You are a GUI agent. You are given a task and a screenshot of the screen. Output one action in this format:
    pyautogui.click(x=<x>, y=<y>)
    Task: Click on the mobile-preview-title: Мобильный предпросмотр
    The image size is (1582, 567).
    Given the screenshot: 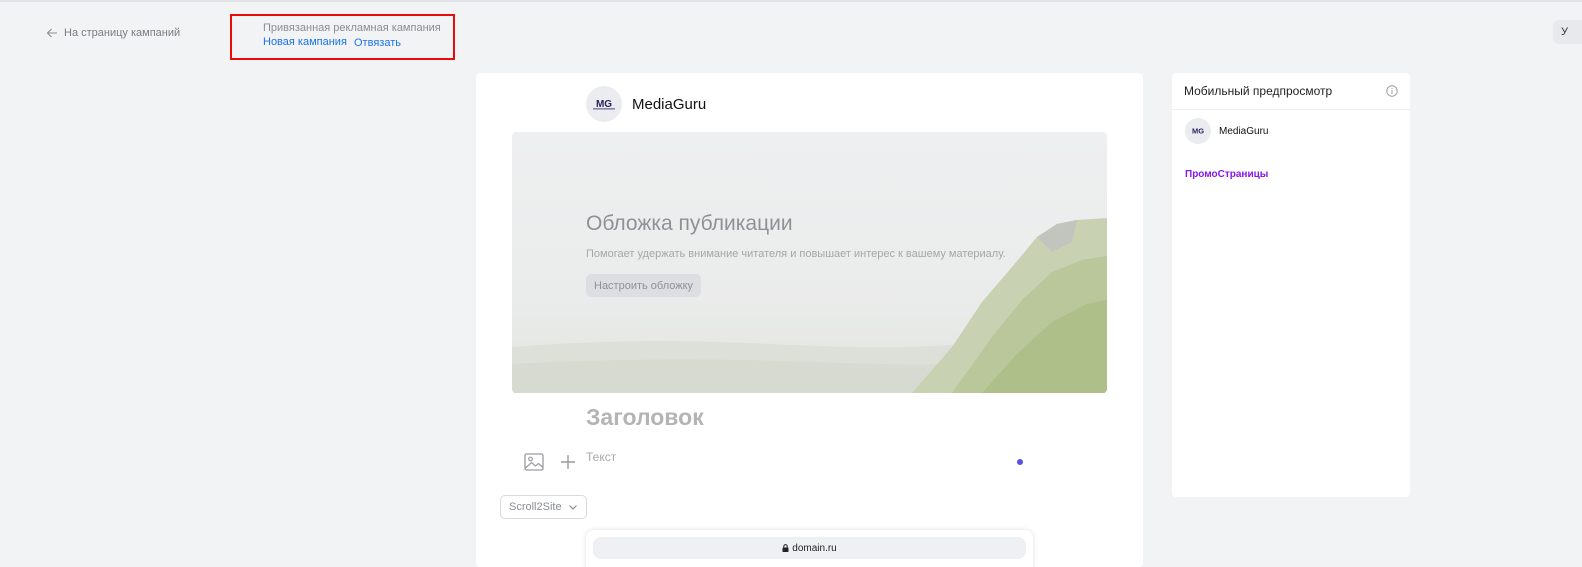 What is the action you would take?
    pyautogui.click(x=1258, y=91)
    